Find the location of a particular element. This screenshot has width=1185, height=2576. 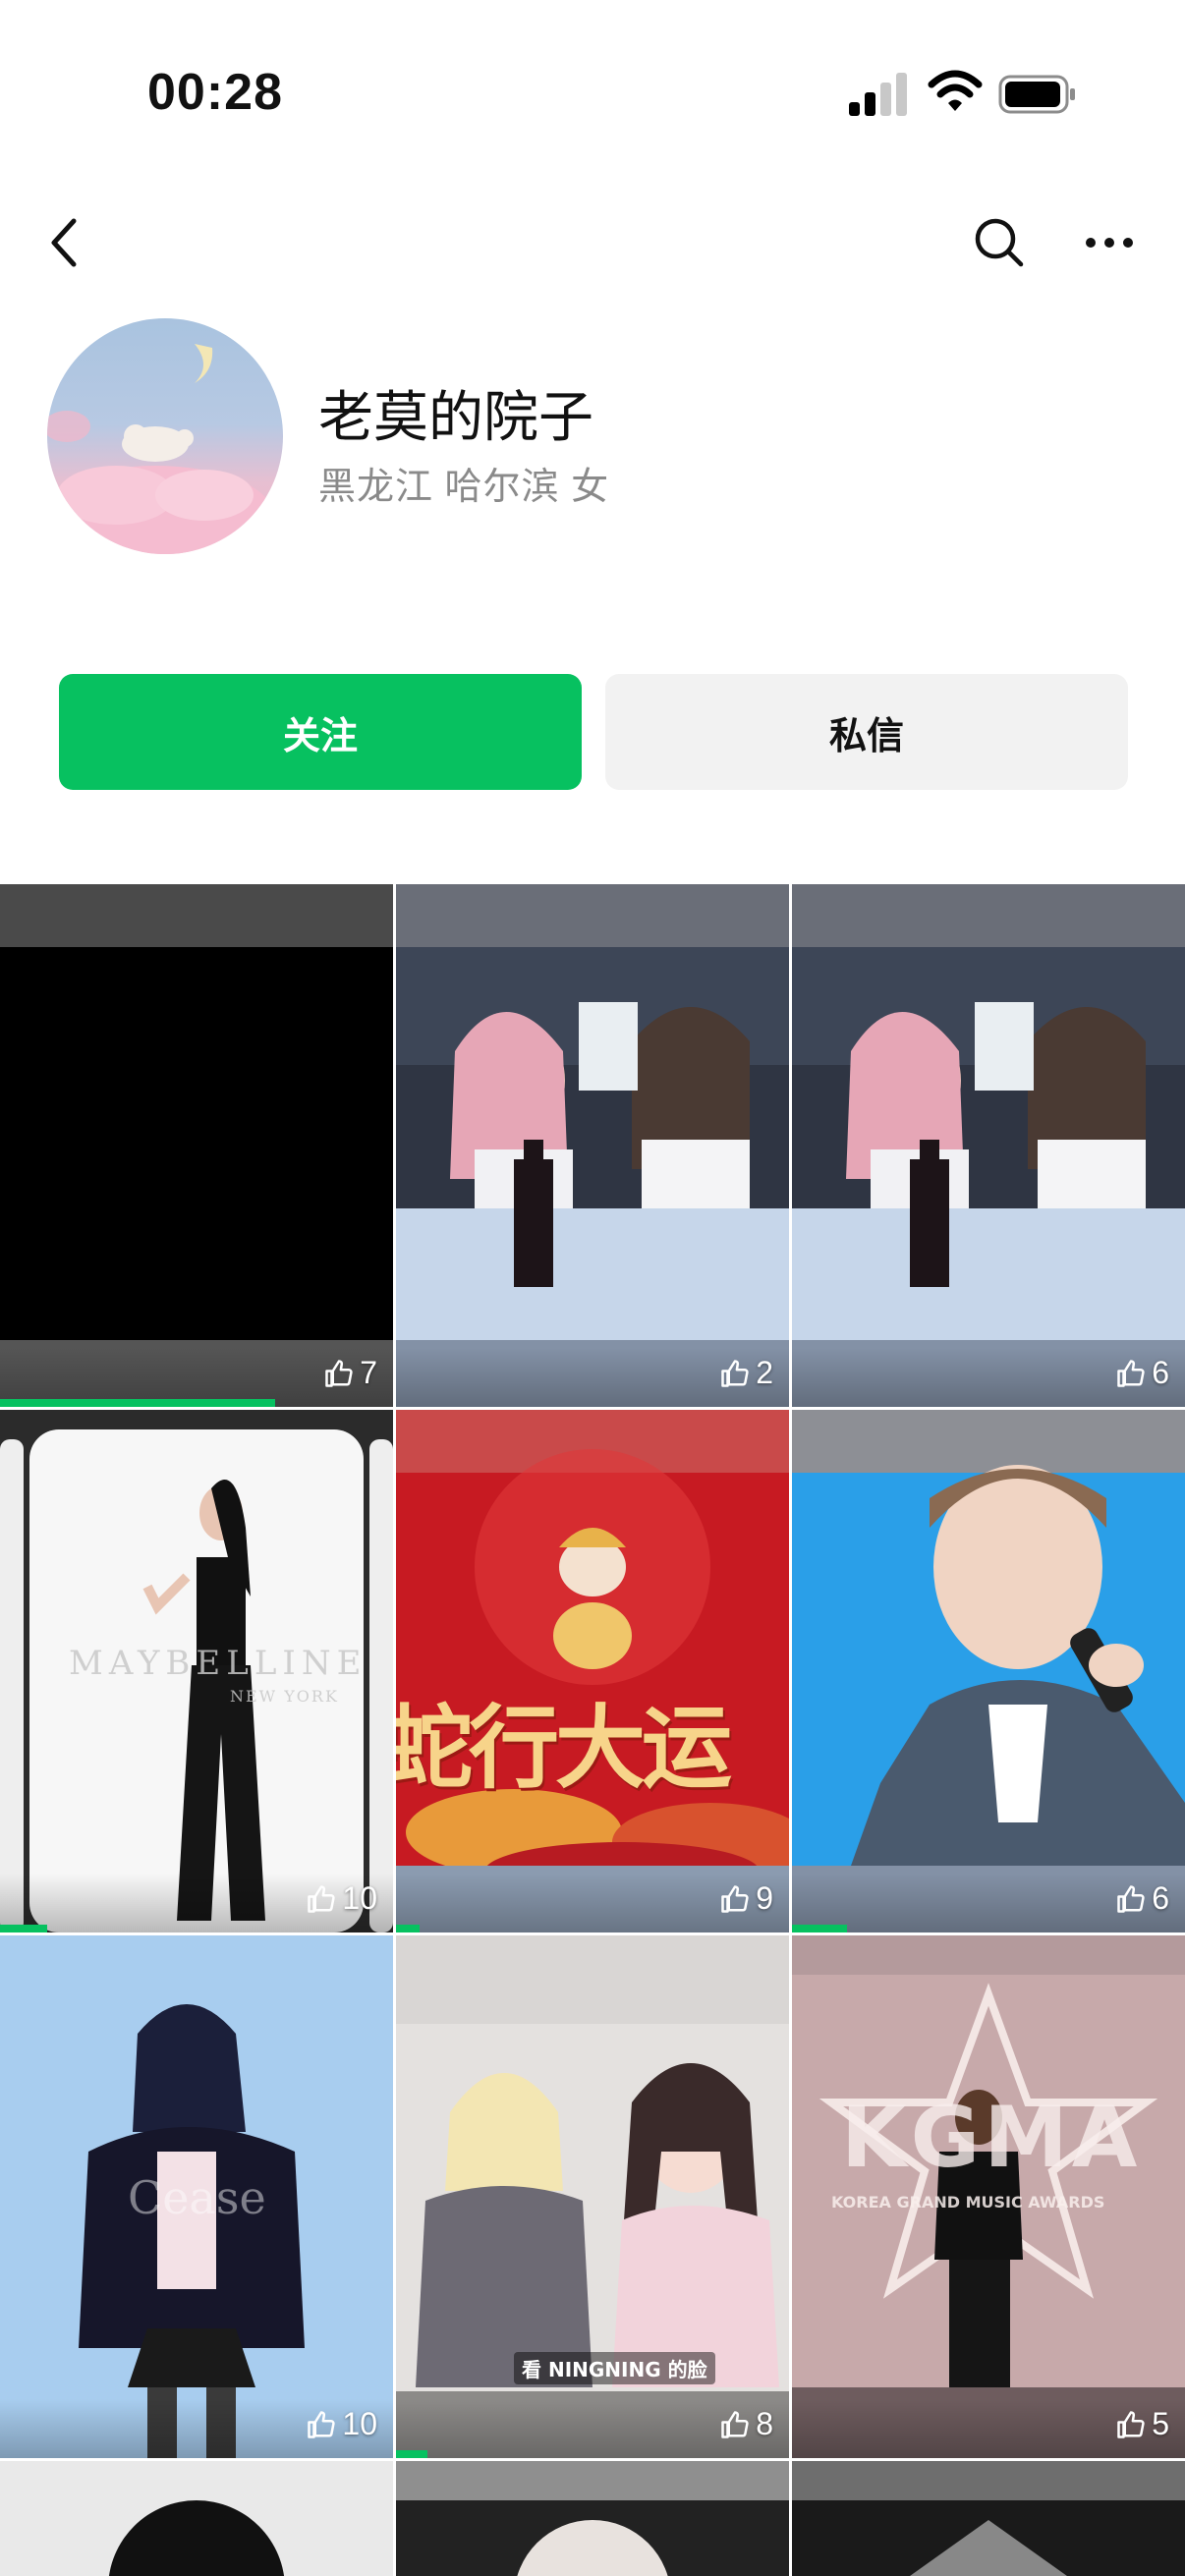

like-count-value: 5 is located at coordinates (1161, 2423).